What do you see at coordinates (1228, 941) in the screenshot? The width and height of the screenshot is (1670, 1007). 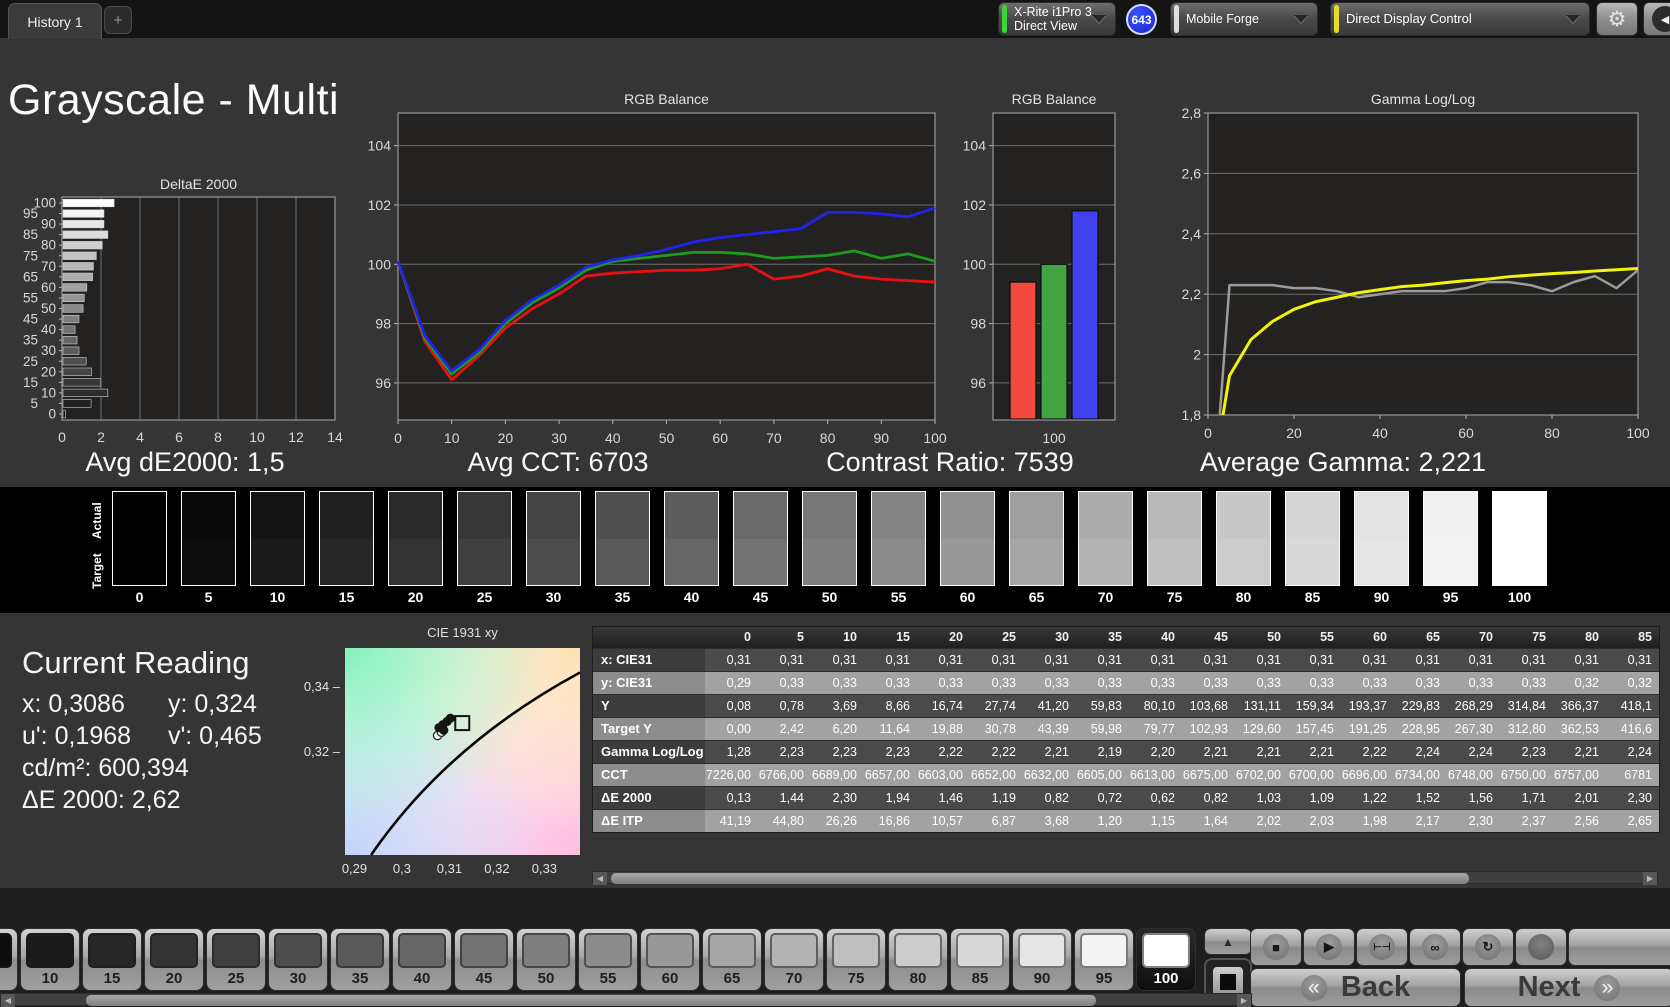 I see `pattern-scroll-up-button: ▲` at bounding box center [1228, 941].